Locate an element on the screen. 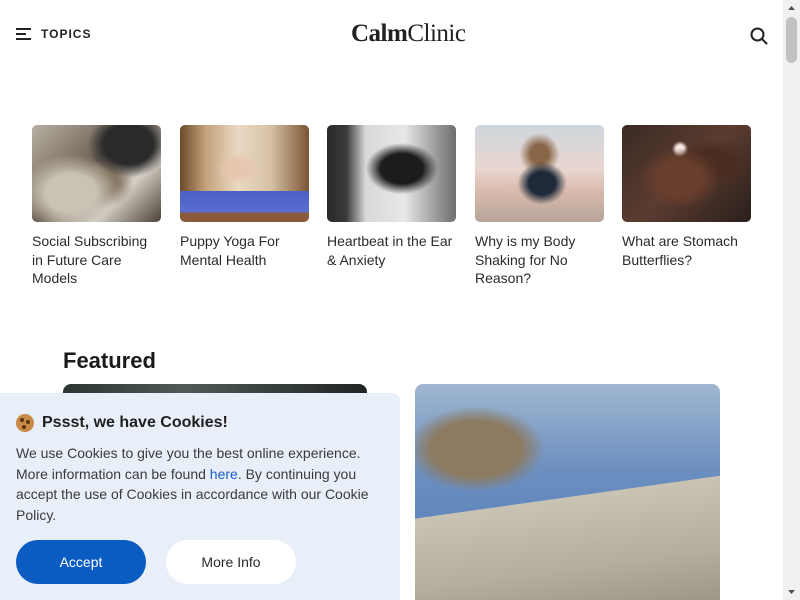 Image resolution: width=800 pixels, height=600 pixels. topic-card-title: Puppy Yoga For Mental Health is located at coordinates (244, 250).